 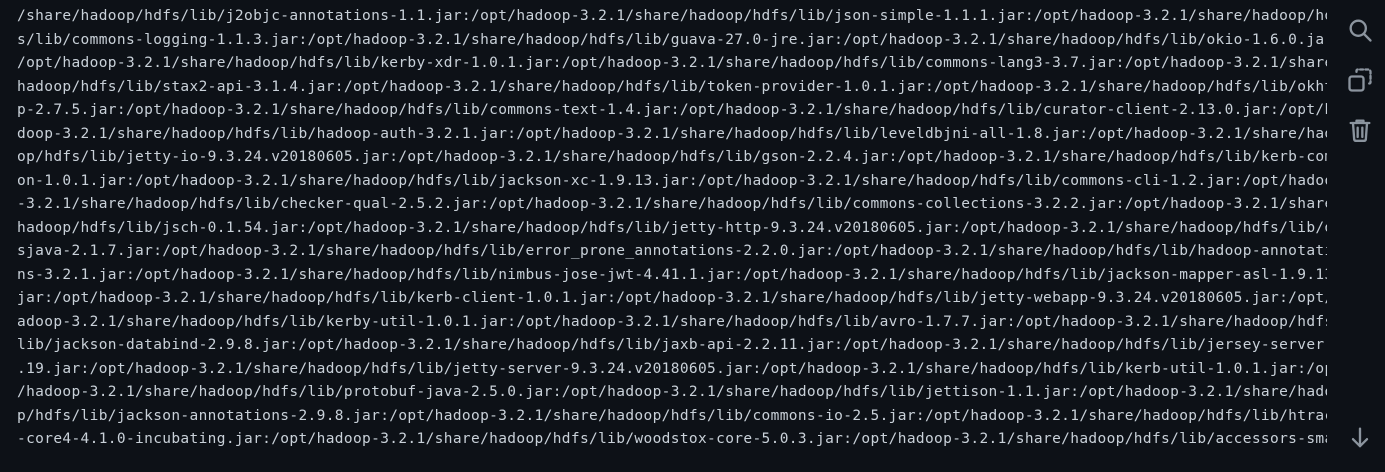 I want to click on copy-button, so click(x=1360, y=80).